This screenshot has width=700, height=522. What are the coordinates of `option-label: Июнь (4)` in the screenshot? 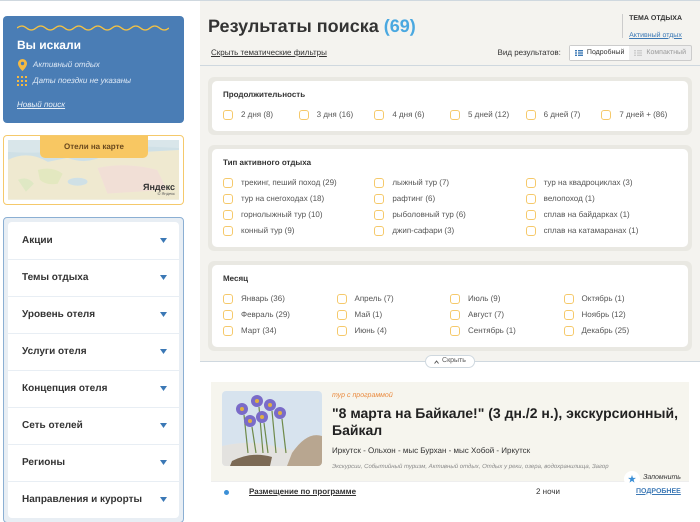 It's located at (370, 331).